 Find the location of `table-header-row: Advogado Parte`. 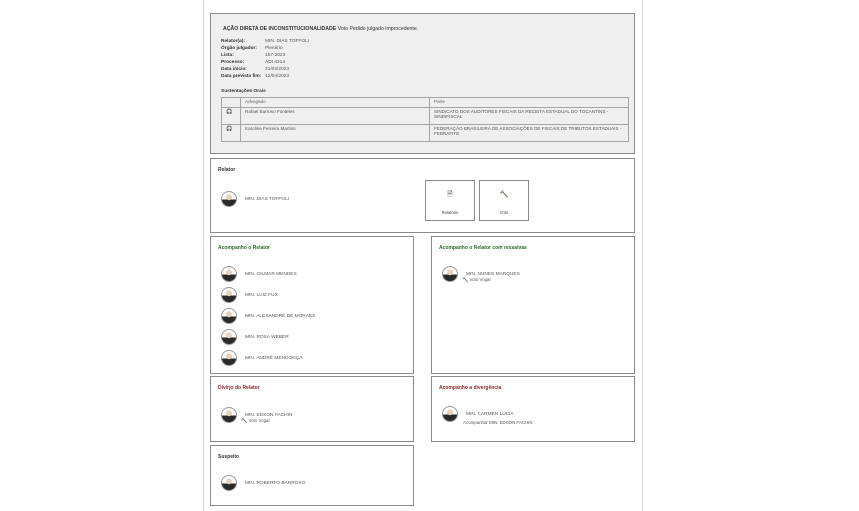

table-header-row: Advogado Parte is located at coordinates (425, 102).